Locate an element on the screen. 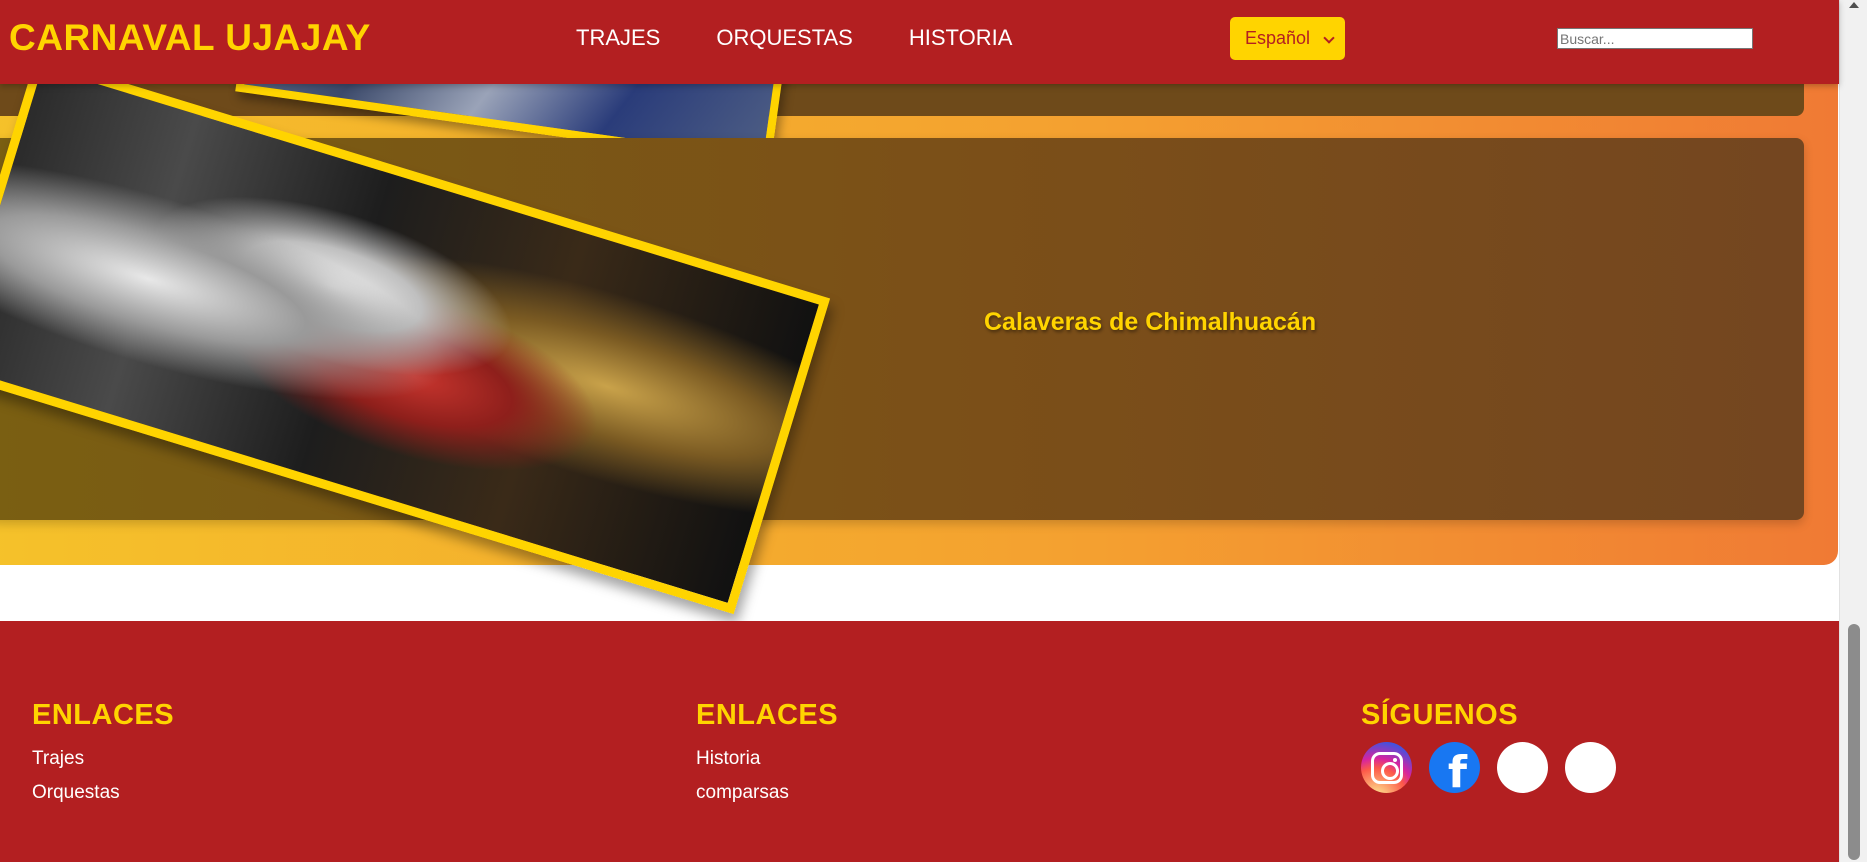 Image resolution: width=1867 pixels, height=862 pixels. scrollbar is located at coordinates (1853, 431).